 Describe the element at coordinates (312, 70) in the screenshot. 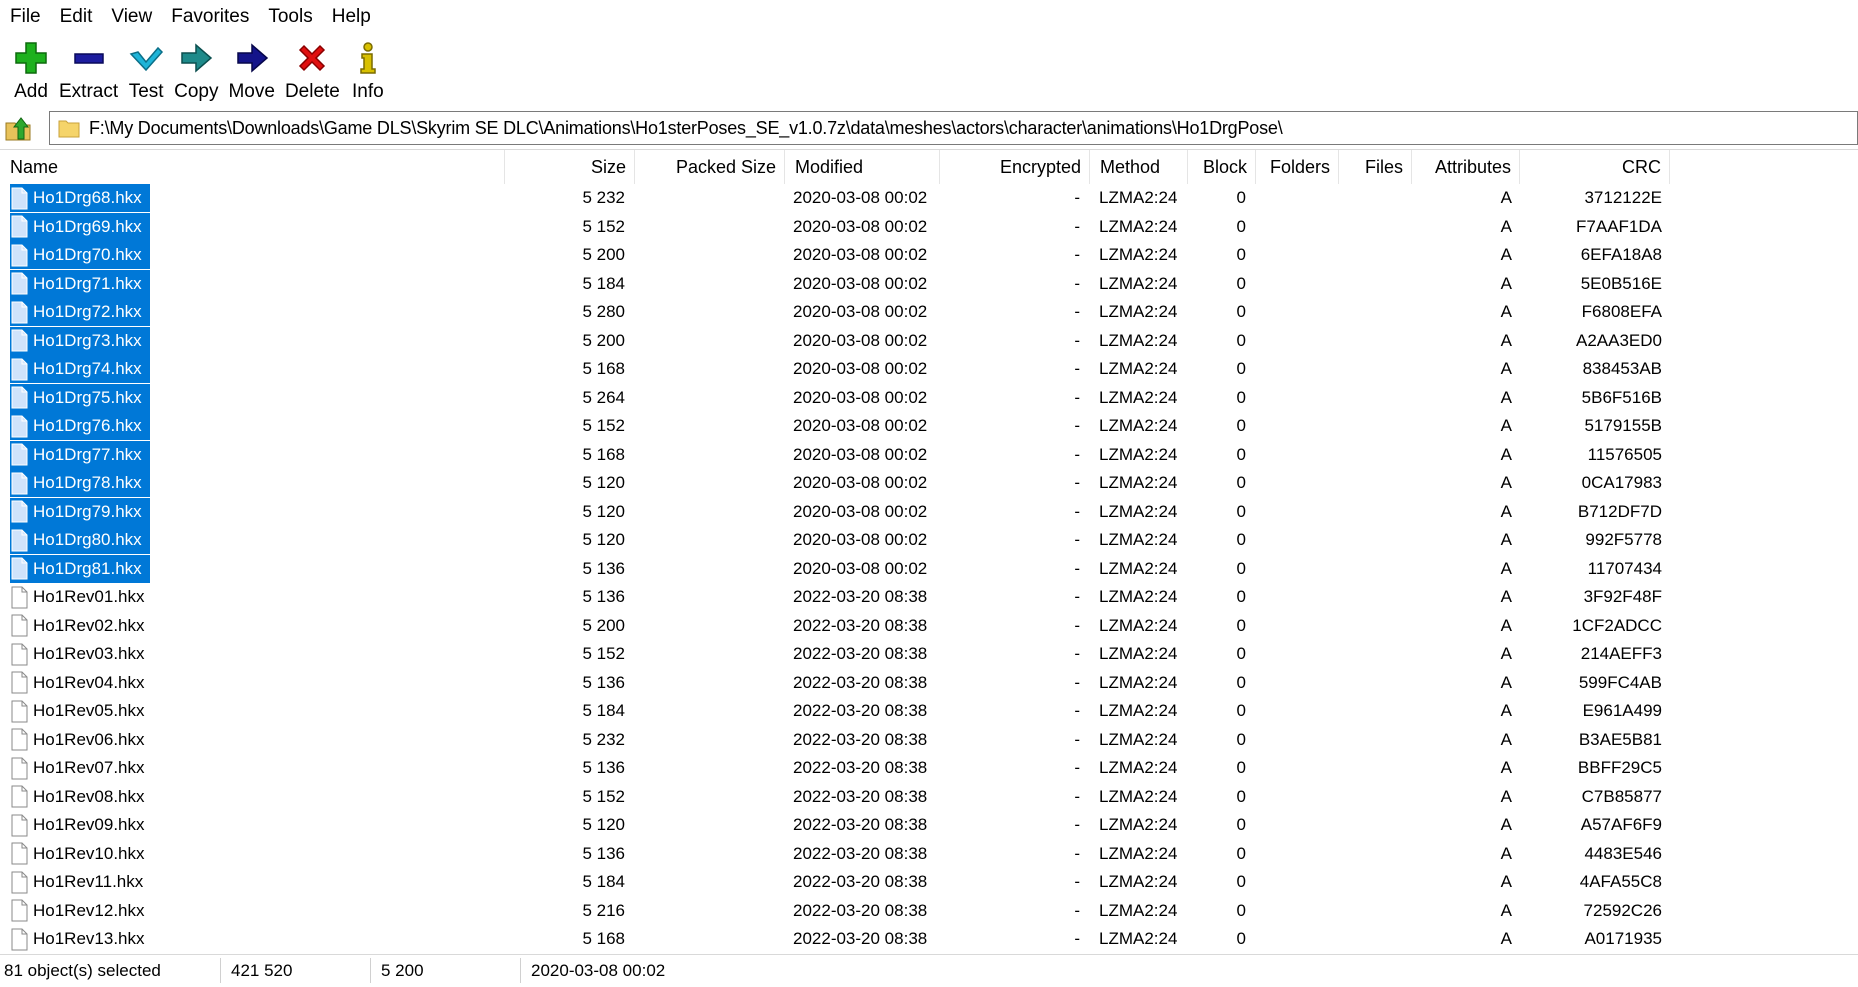

I see `delete-button: Delete` at that location.